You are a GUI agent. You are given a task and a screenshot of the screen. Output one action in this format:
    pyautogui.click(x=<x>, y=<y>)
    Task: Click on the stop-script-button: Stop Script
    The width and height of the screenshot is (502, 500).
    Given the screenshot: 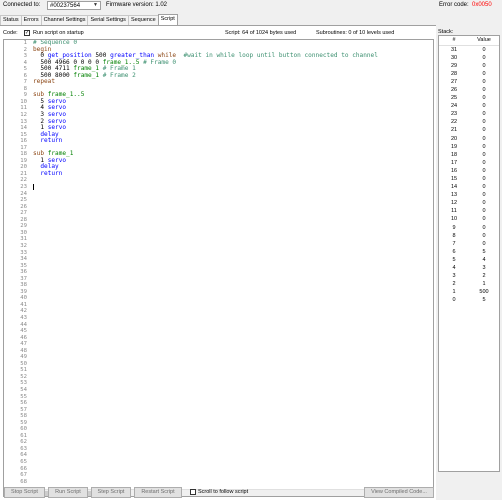 What is the action you would take?
    pyautogui.click(x=24, y=492)
    